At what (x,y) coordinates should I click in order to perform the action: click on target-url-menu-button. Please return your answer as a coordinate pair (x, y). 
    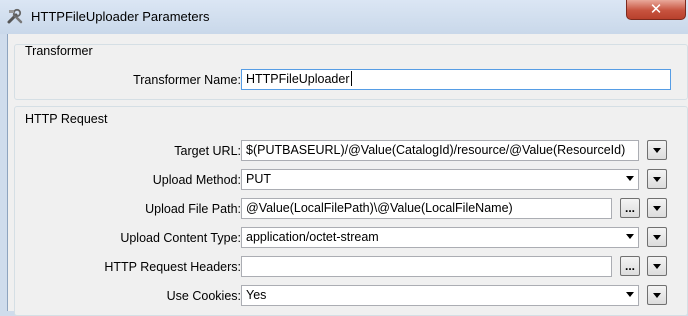
    Looking at the image, I should click on (657, 150).